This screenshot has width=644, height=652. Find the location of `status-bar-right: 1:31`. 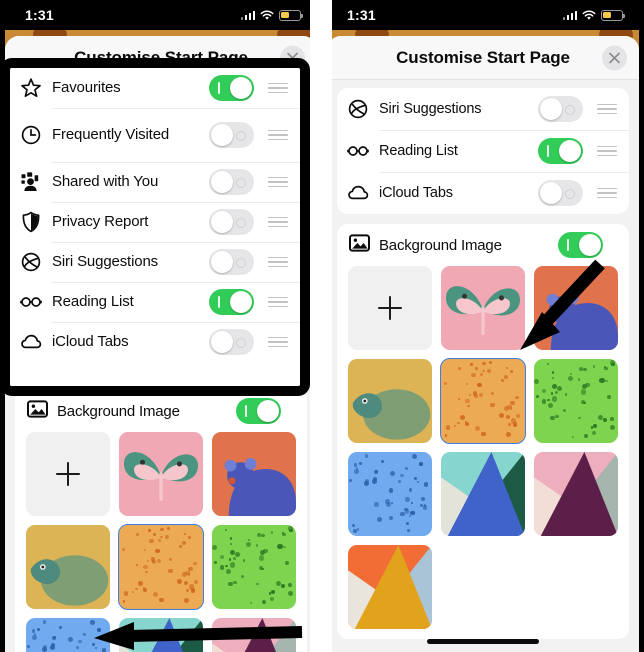

status-bar-right: 1:31 is located at coordinates (483, 15).